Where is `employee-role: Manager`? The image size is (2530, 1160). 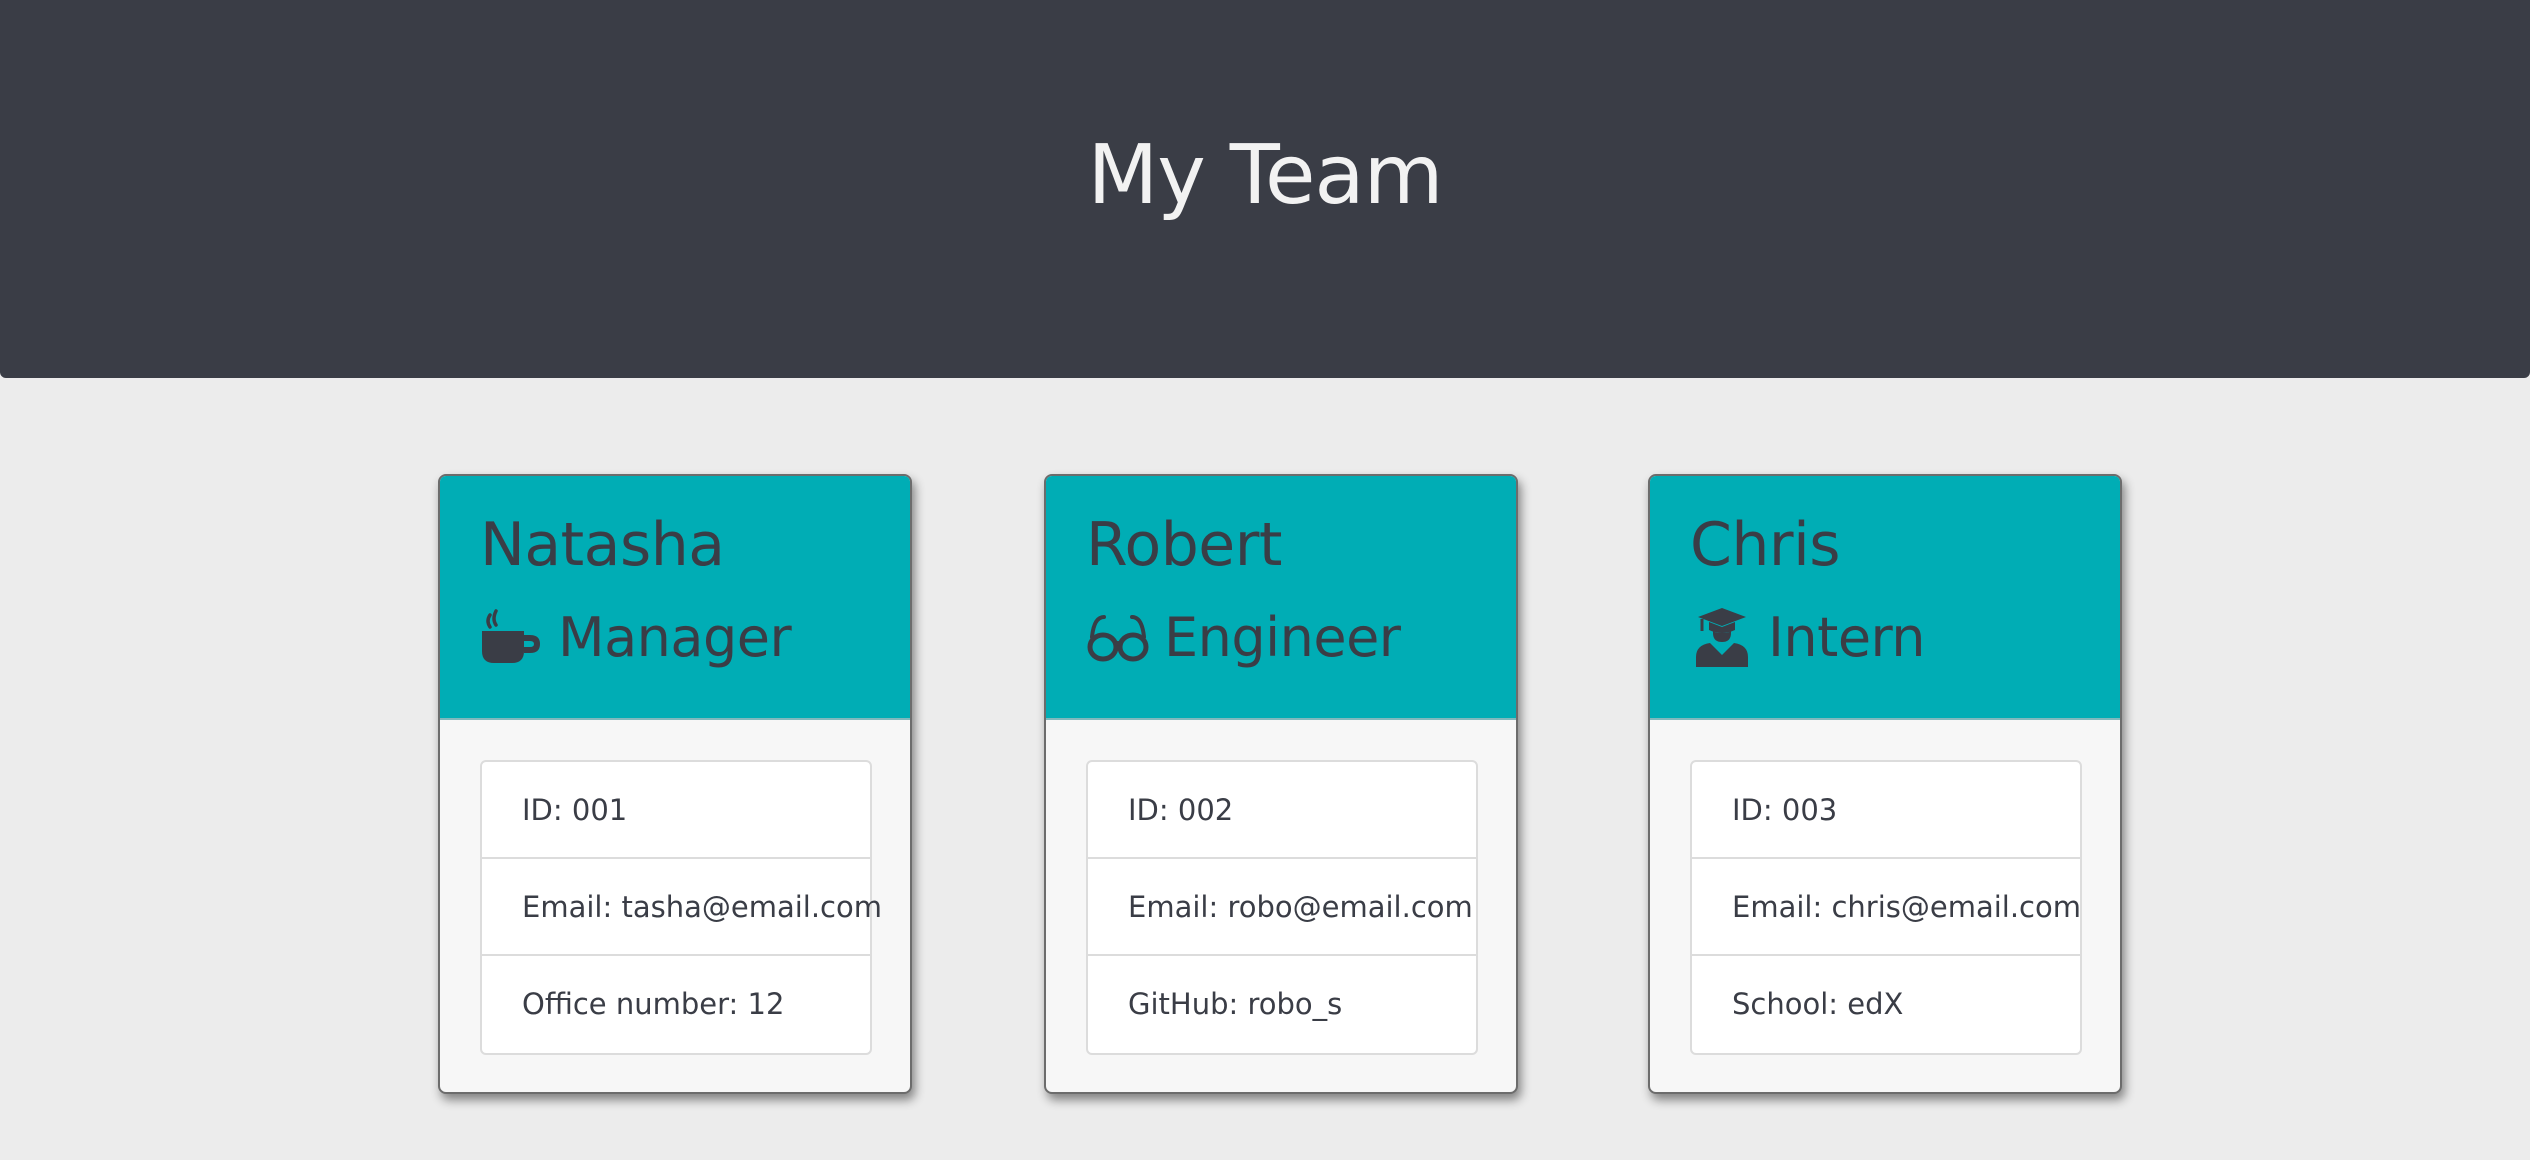 employee-role: Manager is located at coordinates (636, 637).